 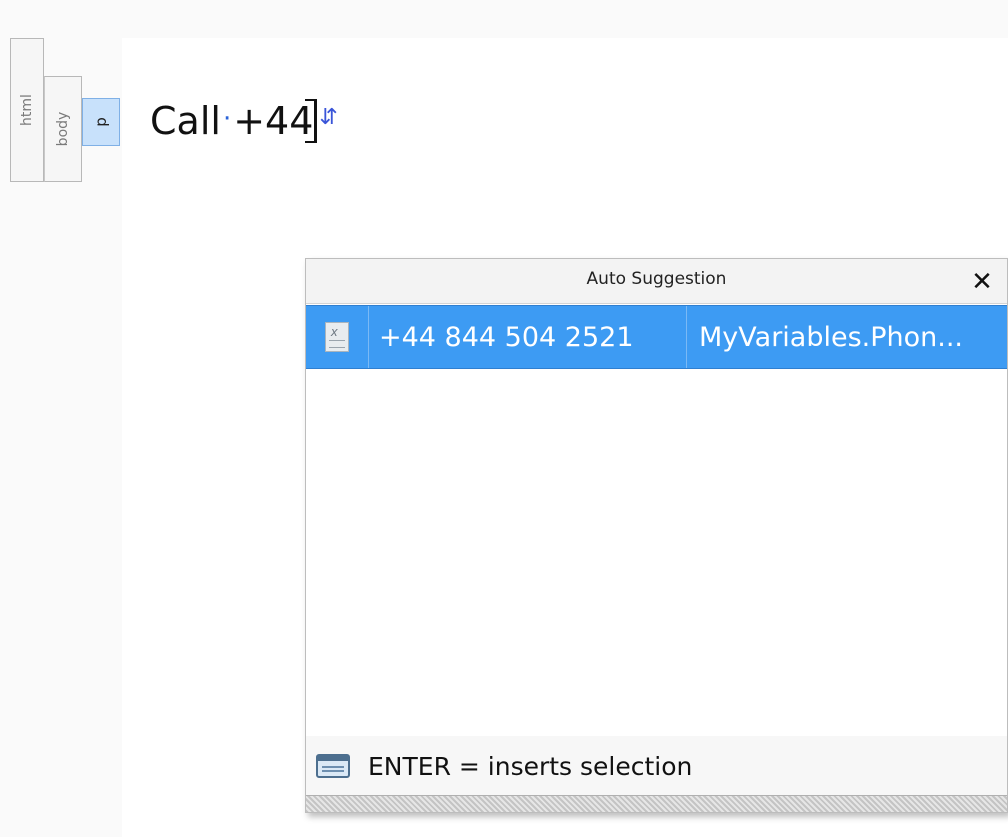 I want to click on tag-tab-html: html, so click(x=27, y=110).